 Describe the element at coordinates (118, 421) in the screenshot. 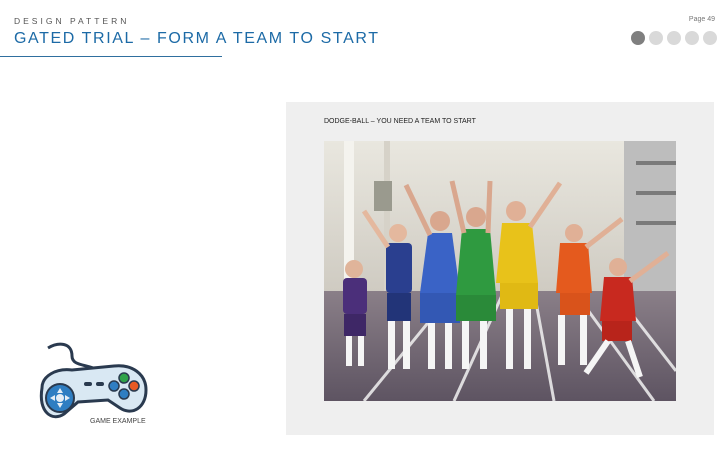

I see `game-example-label: GAME EXAMPLE` at that location.